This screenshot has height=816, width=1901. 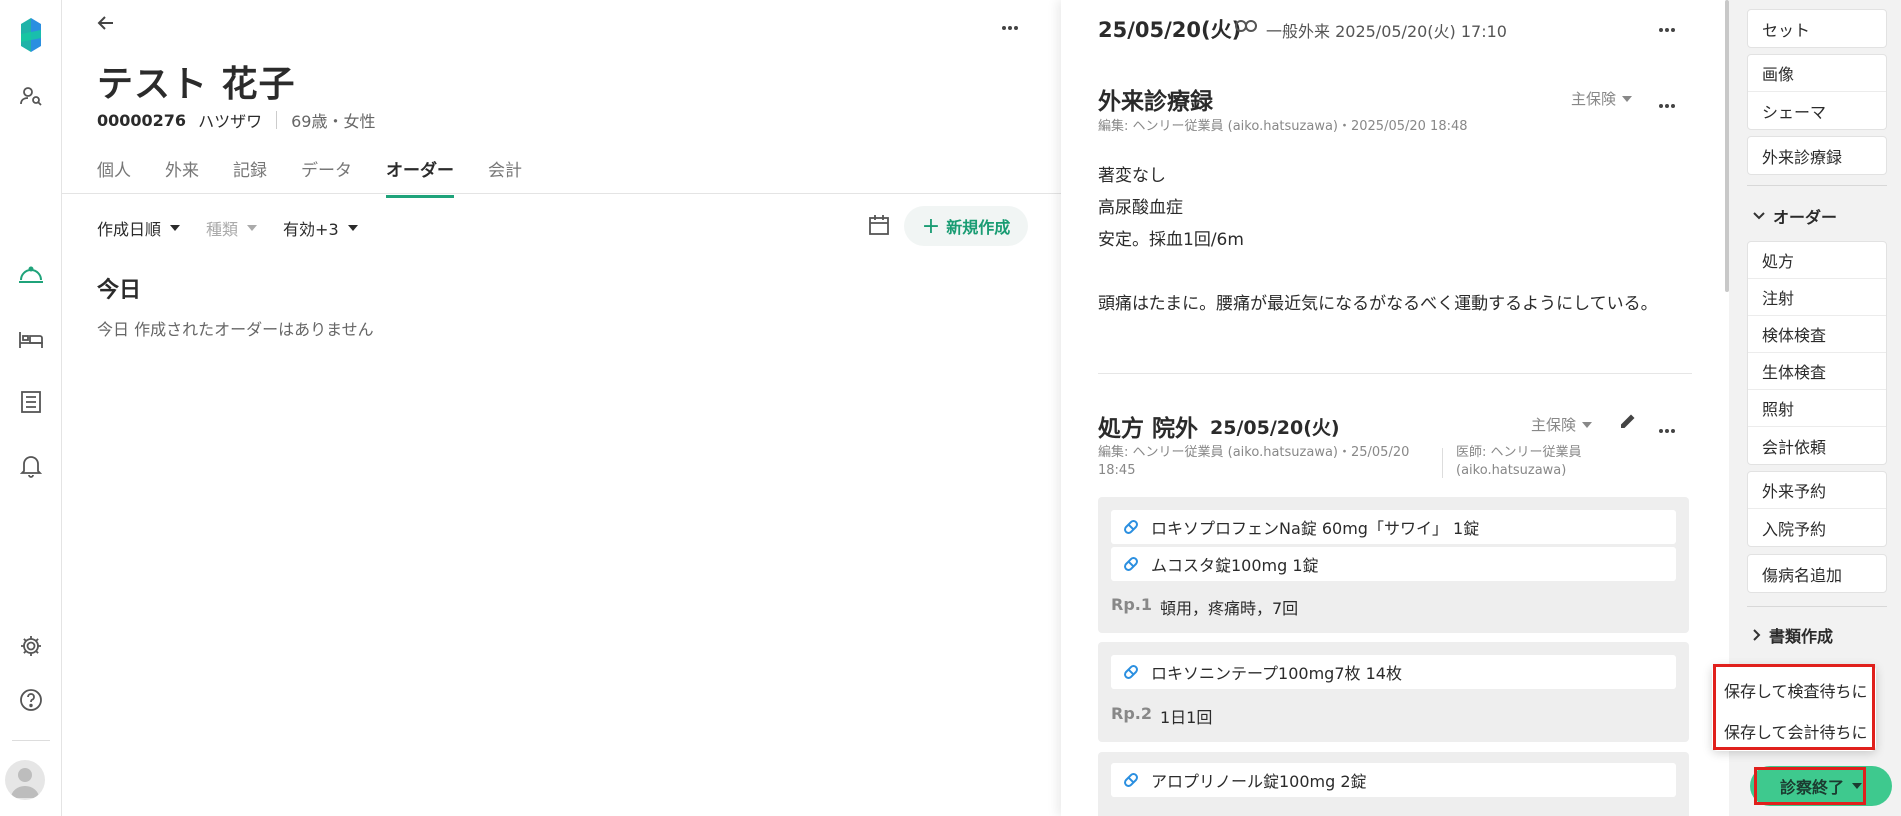 I want to click on valid-dropdown: 有効+3, so click(x=320, y=228).